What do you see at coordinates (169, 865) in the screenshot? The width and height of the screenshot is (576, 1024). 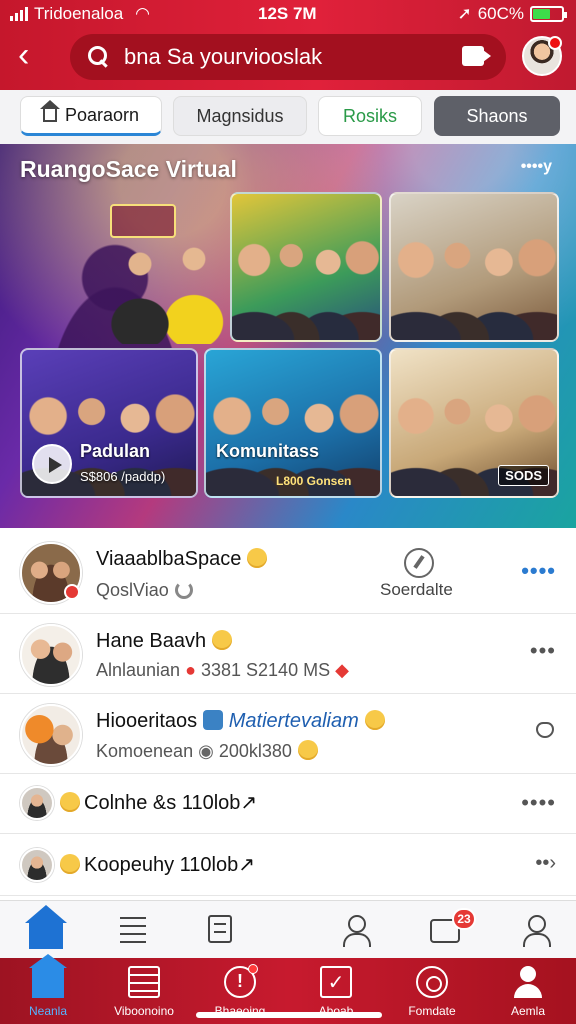 I see `item-name: Koopeuhy 110lob↗` at bounding box center [169, 865].